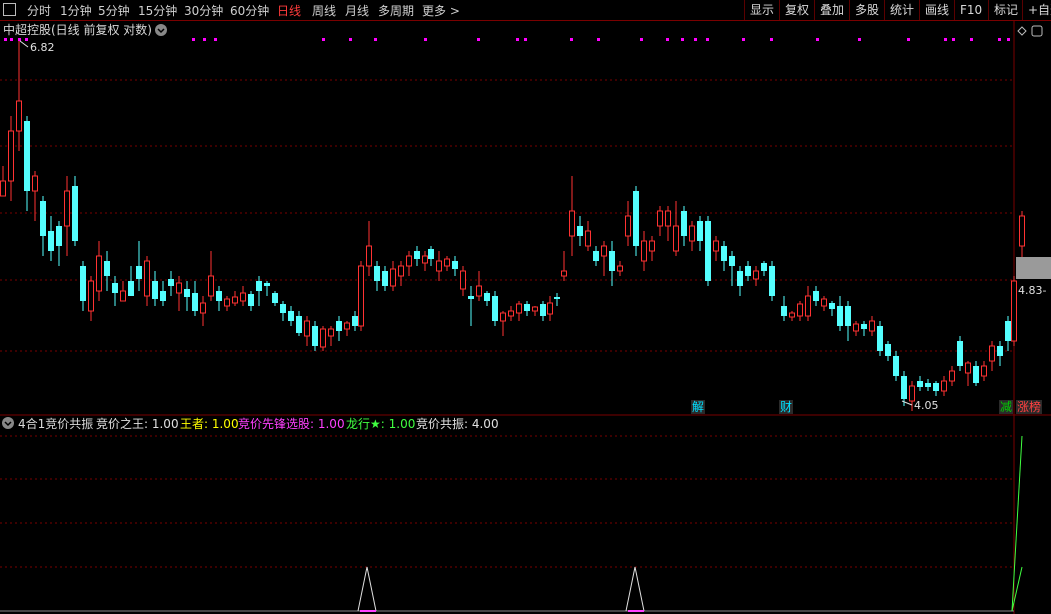 The height and width of the screenshot is (614, 1051). Describe the element at coordinates (1036, 10) in the screenshot. I see `toolbar-button-8: +自选` at that location.